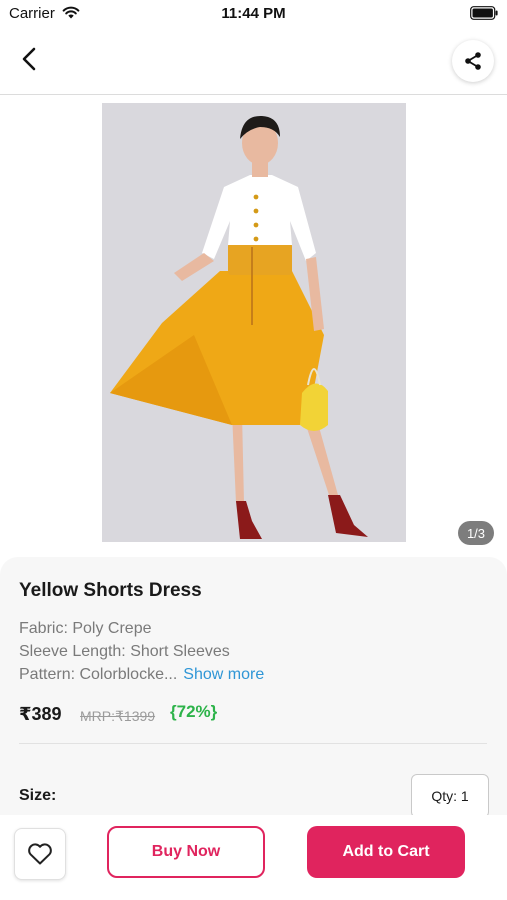 Image resolution: width=507 pixels, height=900 pixels. I want to click on divider, so click(253, 743).